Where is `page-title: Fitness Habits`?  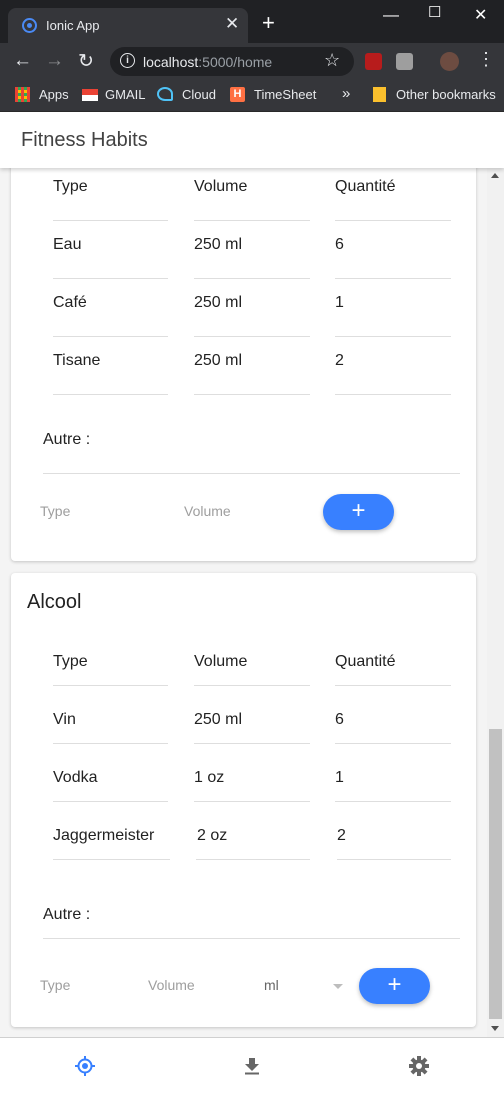
page-title: Fitness Habits is located at coordinates (84, 140).